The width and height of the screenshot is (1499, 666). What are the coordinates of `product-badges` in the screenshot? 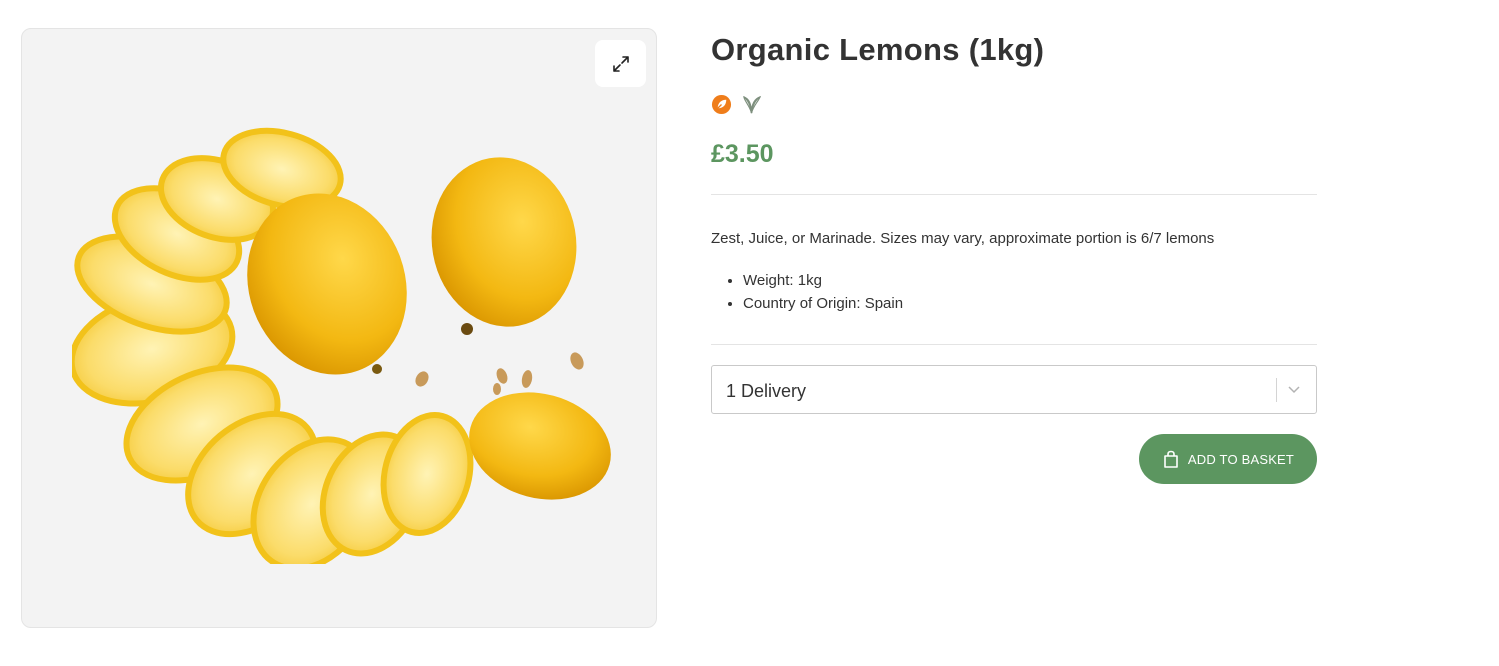 It's located at (736, 104).